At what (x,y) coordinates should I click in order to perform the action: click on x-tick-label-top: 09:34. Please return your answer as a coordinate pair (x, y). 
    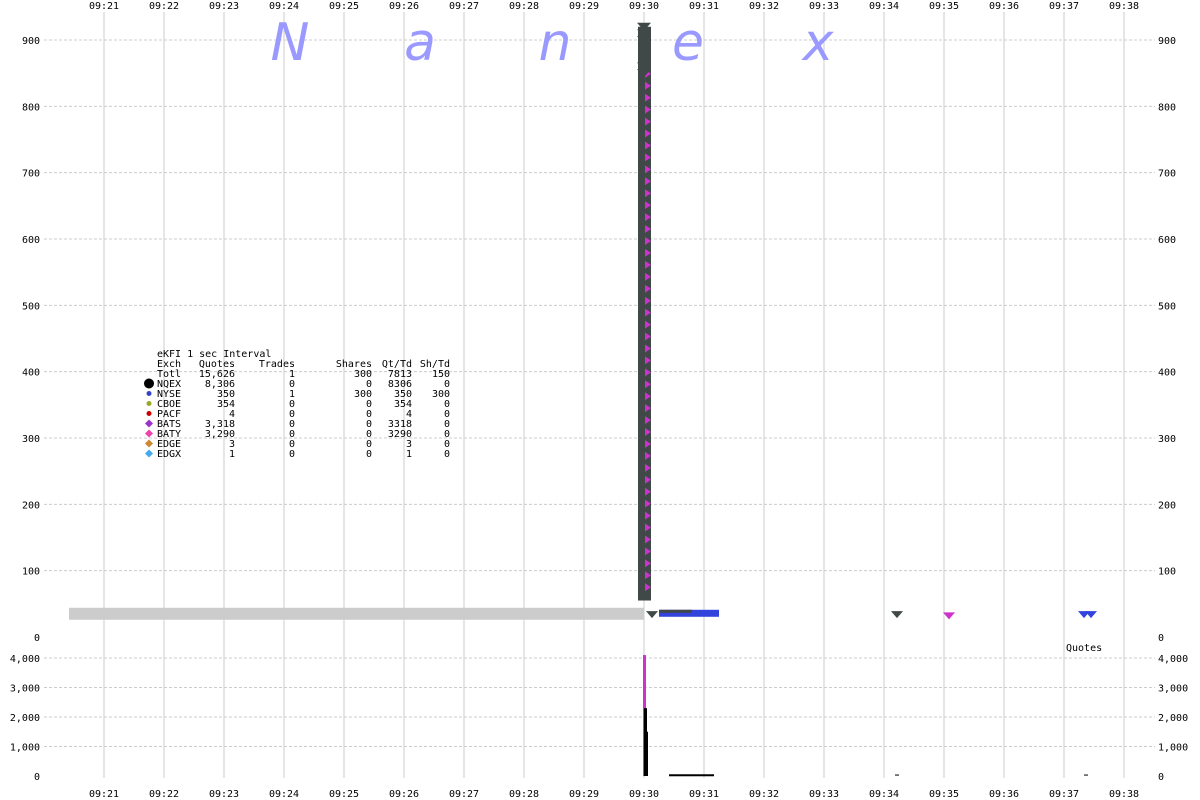
    Looking at the image, I should click on (884, 6).